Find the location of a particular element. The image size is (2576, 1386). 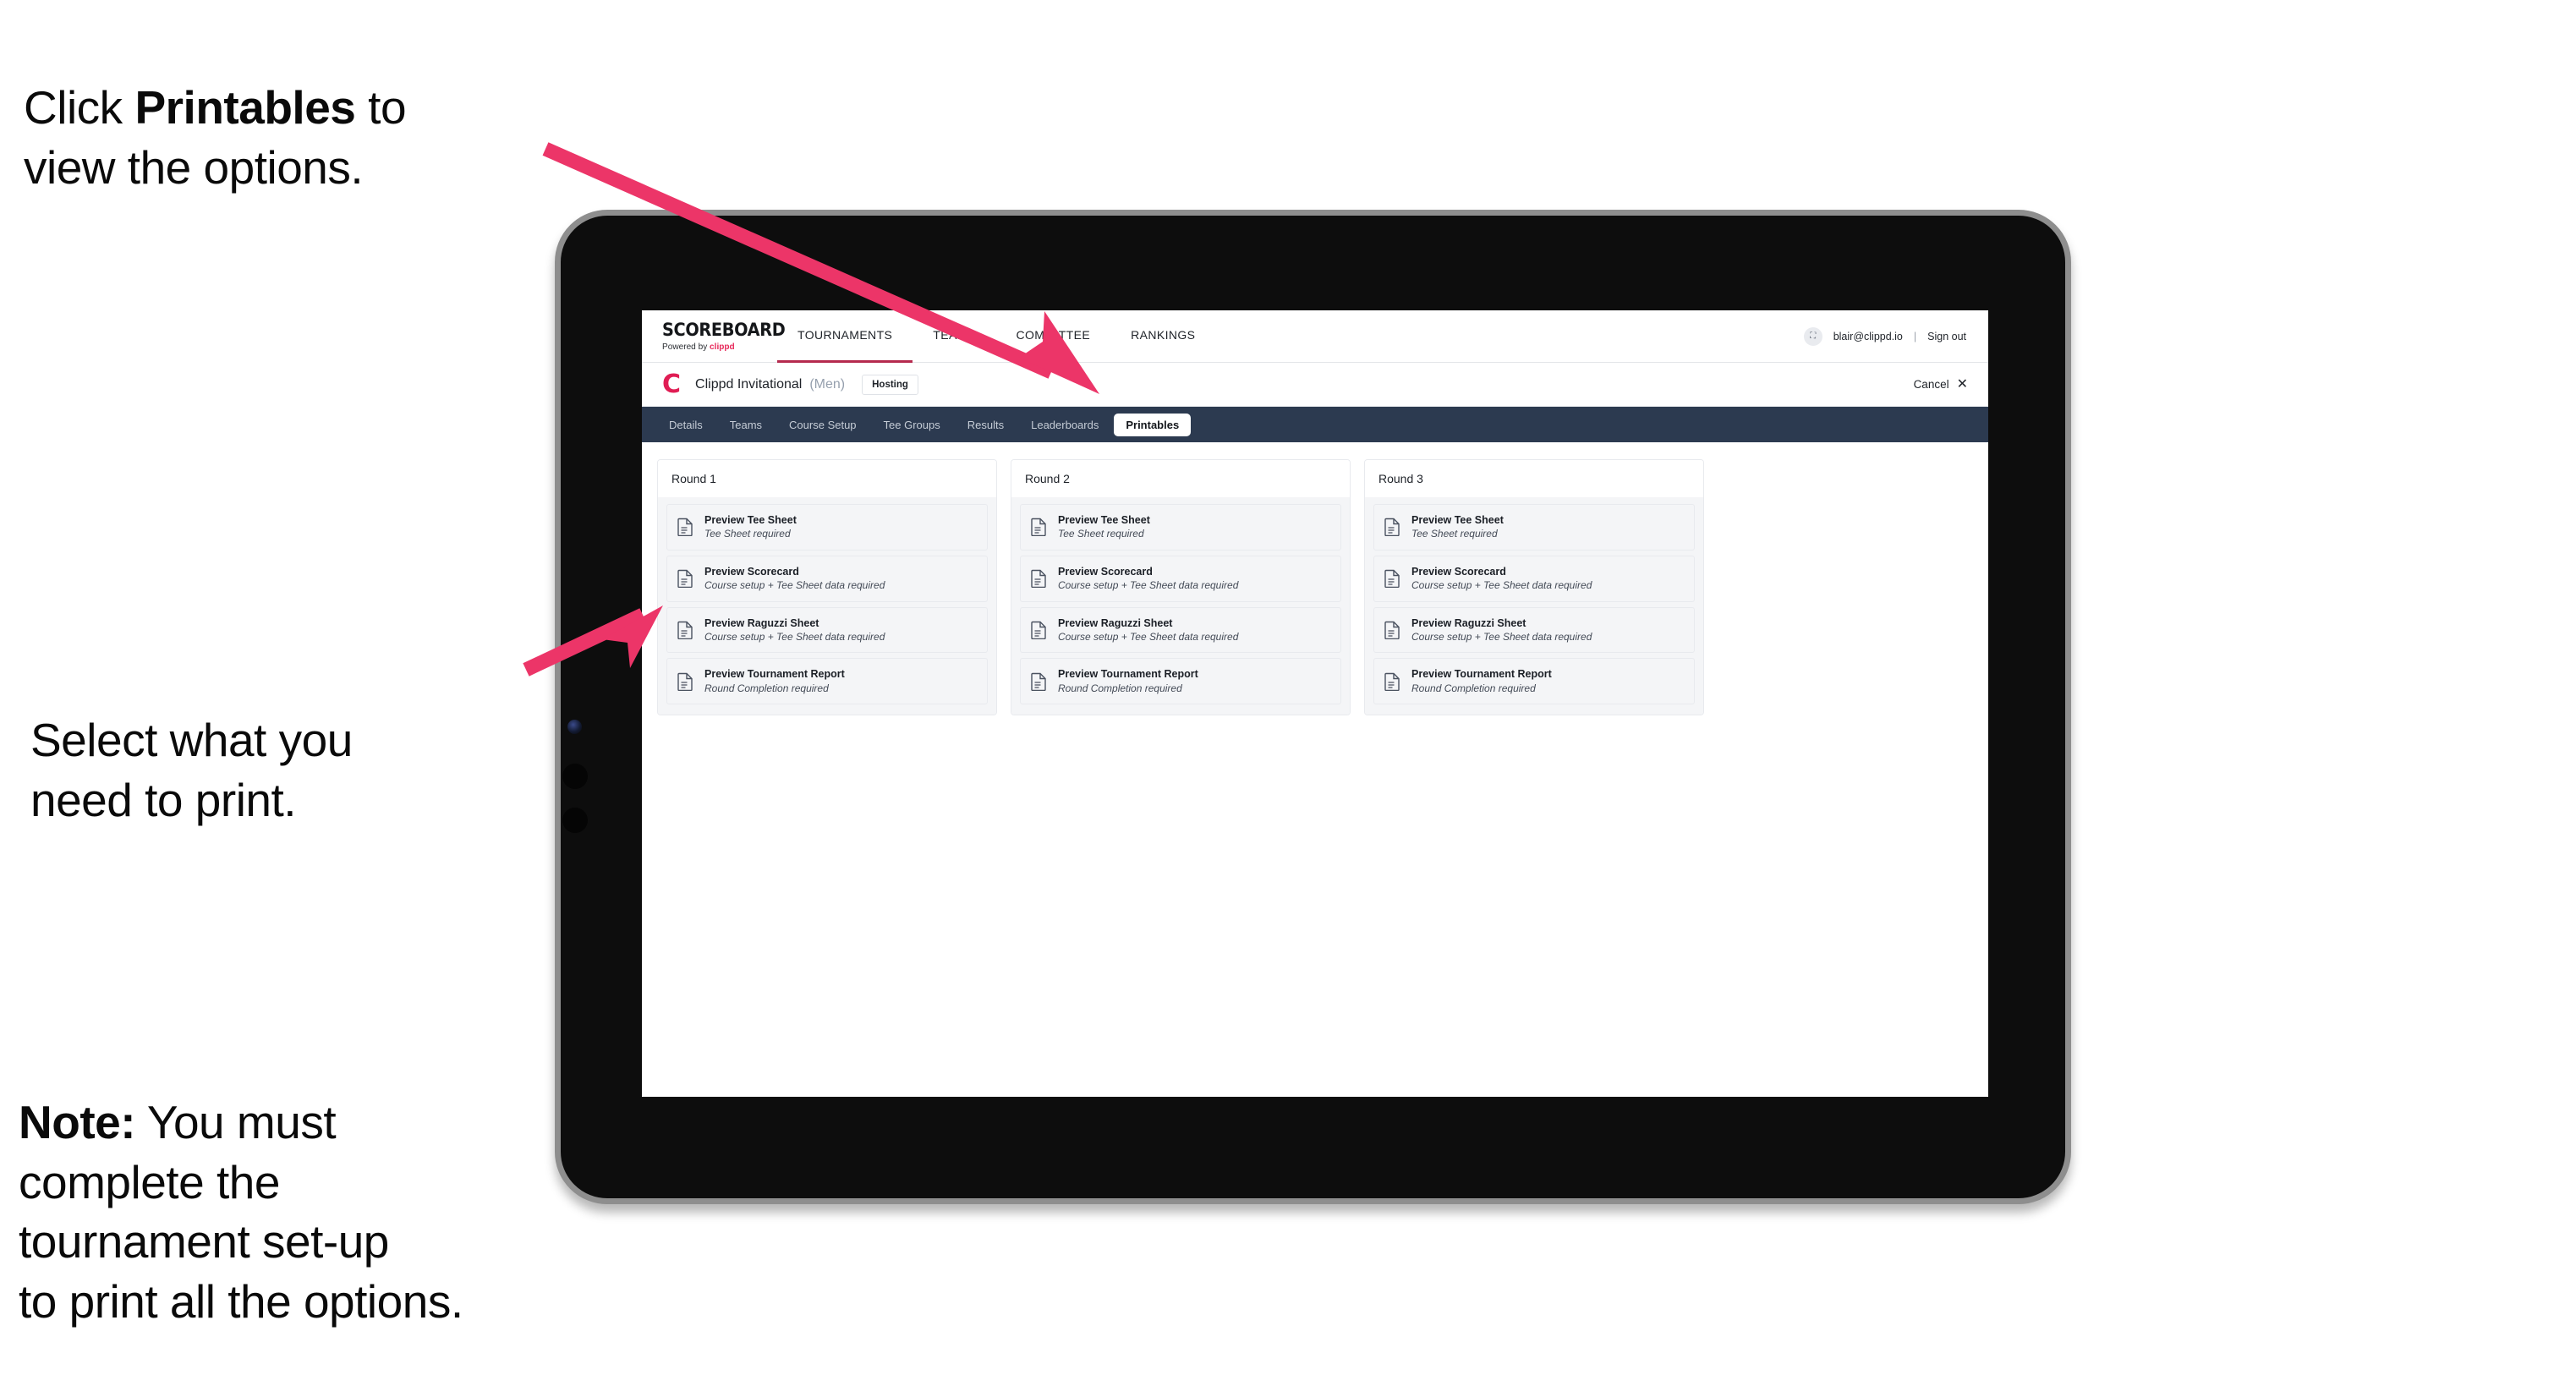

tab-printables: Printables is located at coordinates (1153, 424).